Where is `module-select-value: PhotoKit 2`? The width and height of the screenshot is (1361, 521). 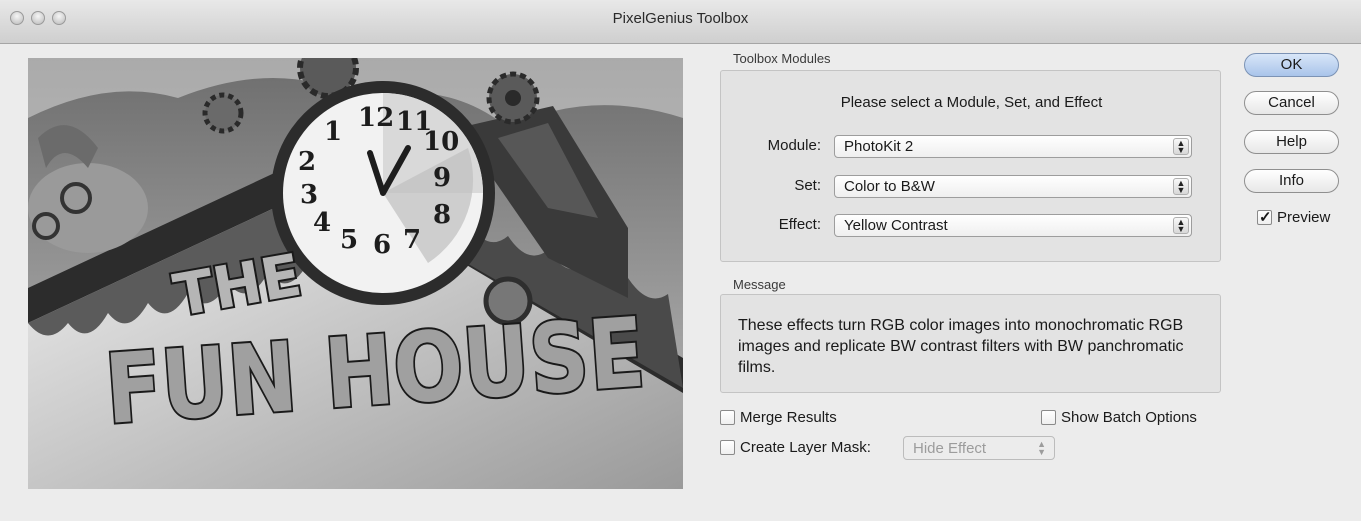
module-select-value: PhotoKit 2 is located at coordinates (879, 146).